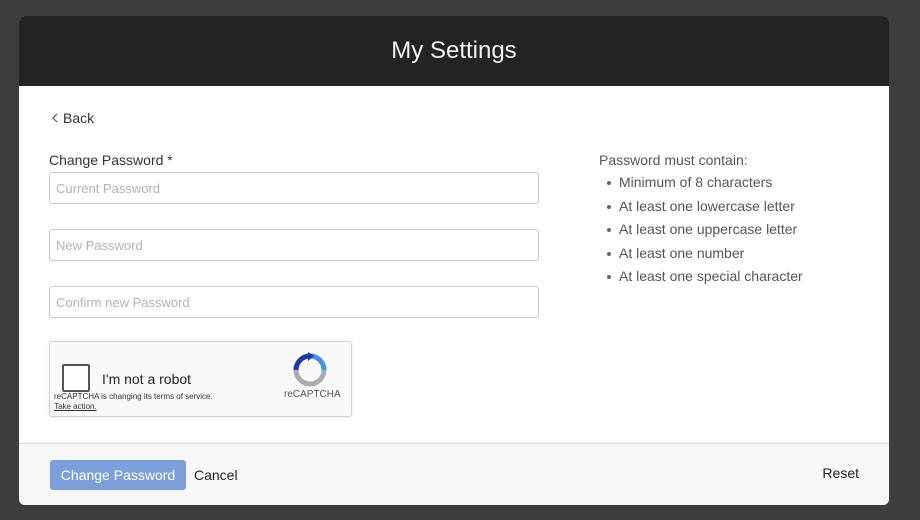 The width and height of the screenshot is (920, 520). I want to click on recaptcha-brand: reCAPTCHA, so click(312, 394).